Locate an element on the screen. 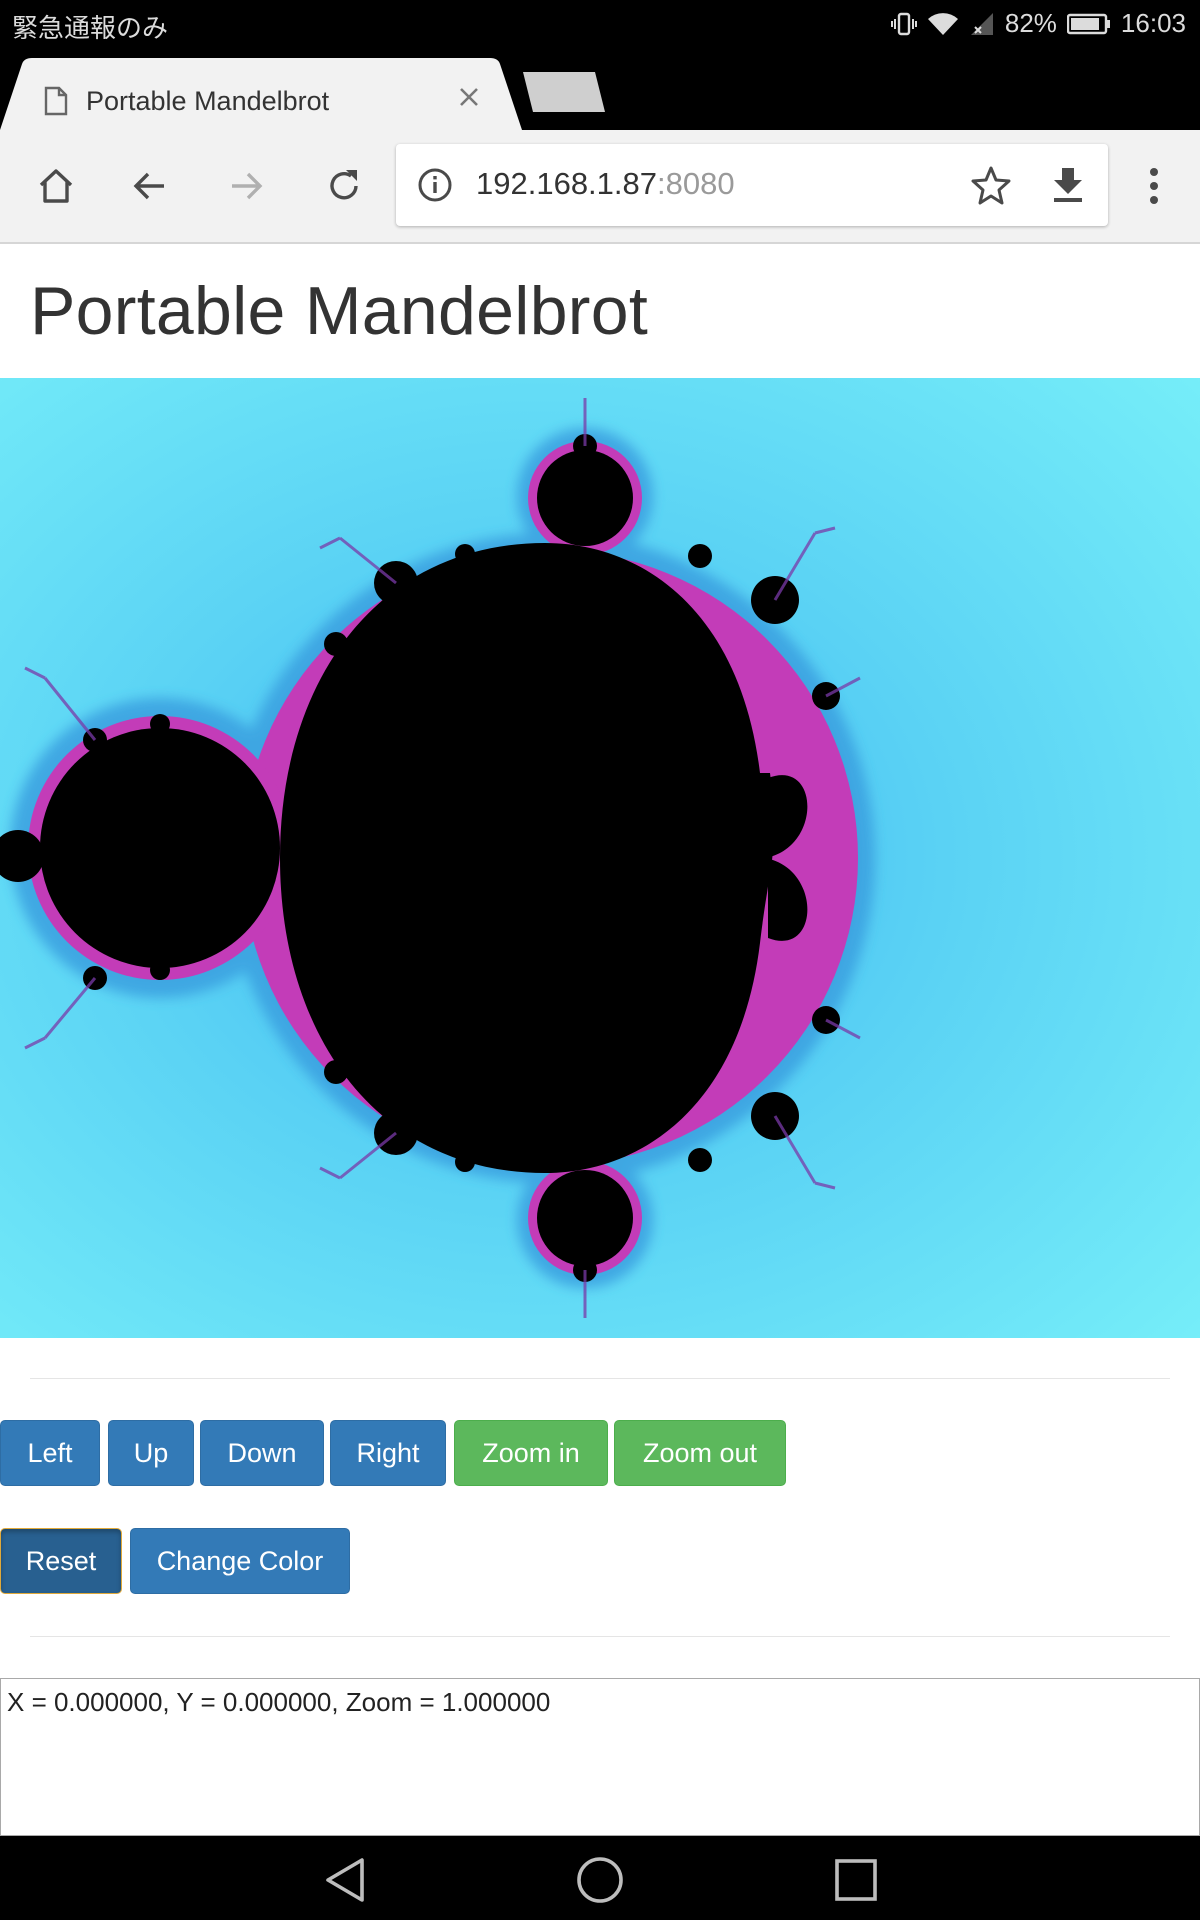  change-color-button: Change Color is located at coordinates (240, 1561).